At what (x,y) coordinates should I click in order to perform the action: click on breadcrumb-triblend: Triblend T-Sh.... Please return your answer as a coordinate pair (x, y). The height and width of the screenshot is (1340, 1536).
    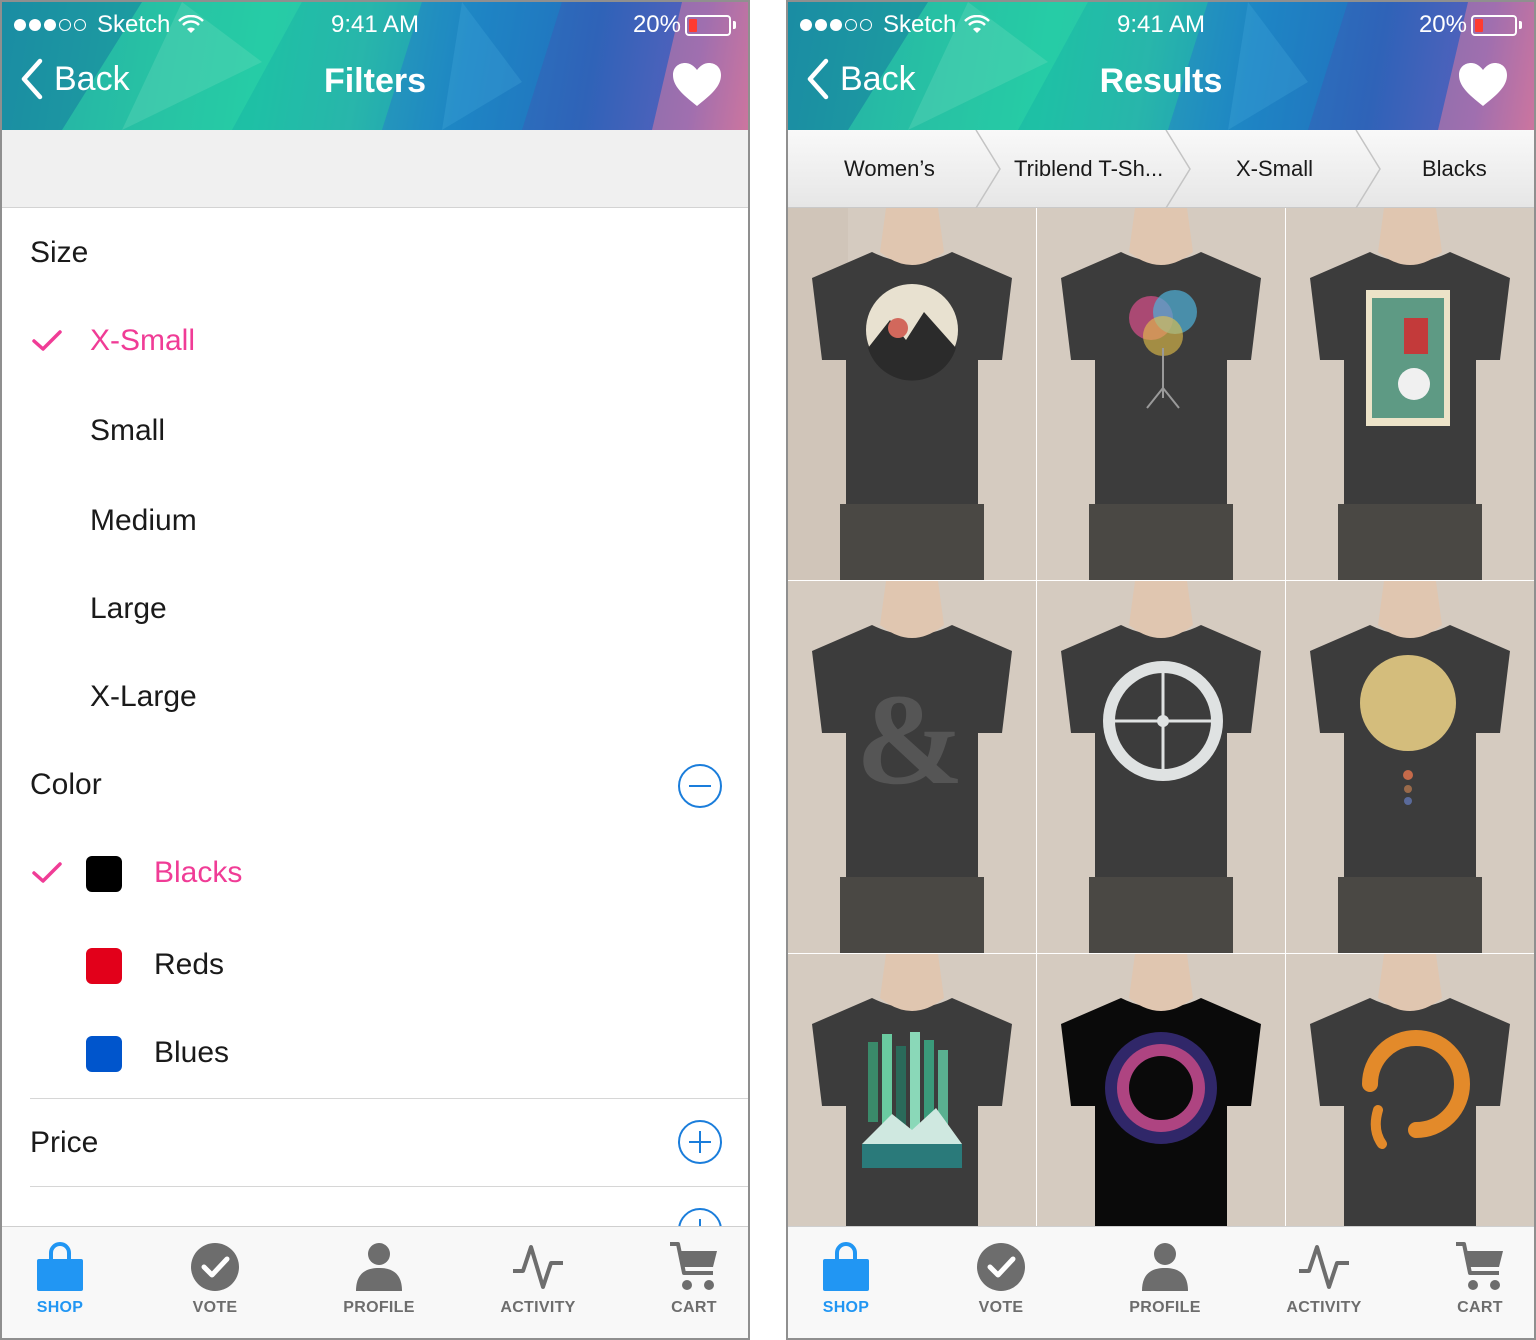
    Looking at the image, I should click on (1088, 169).